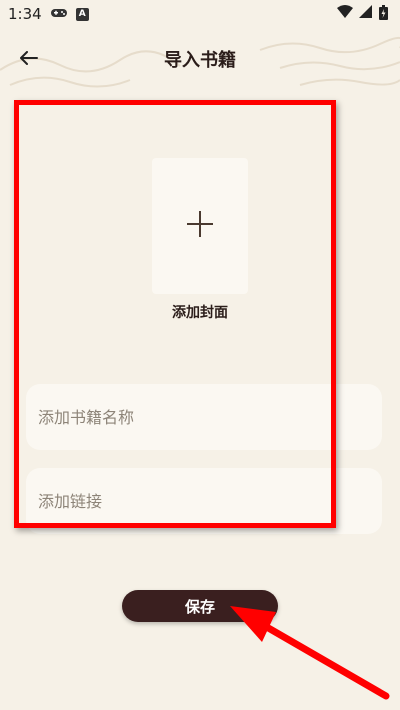 The width and height of the screenshot is (400, 710). I want to click on add-cover-button, so click(200, 226).